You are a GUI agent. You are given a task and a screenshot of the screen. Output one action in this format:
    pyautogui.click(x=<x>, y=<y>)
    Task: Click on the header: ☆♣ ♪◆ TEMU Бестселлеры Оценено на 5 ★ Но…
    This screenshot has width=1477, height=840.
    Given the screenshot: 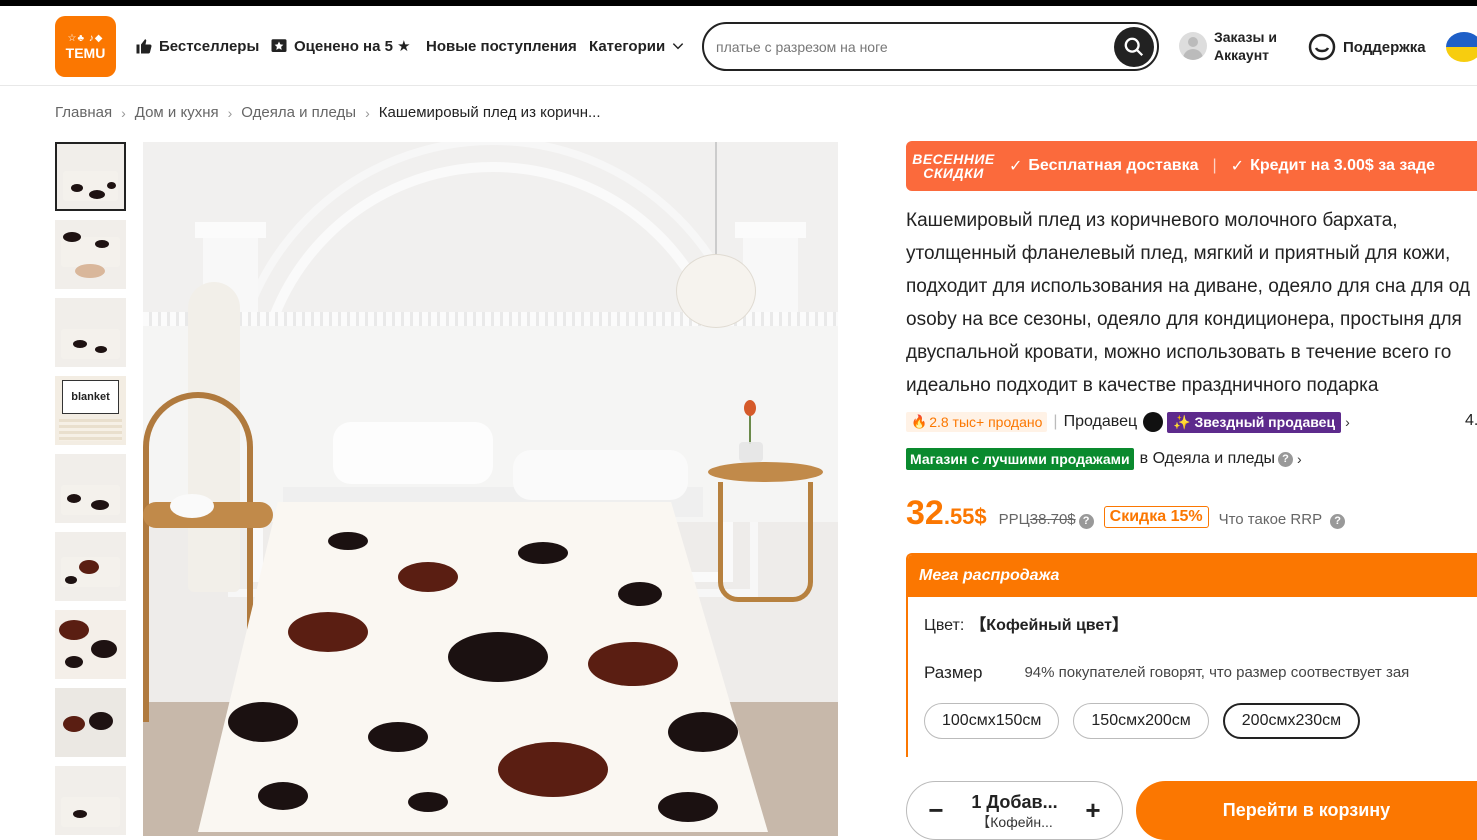 What is the action you would take?
    pyautogui.click(x=738, y=46)
    